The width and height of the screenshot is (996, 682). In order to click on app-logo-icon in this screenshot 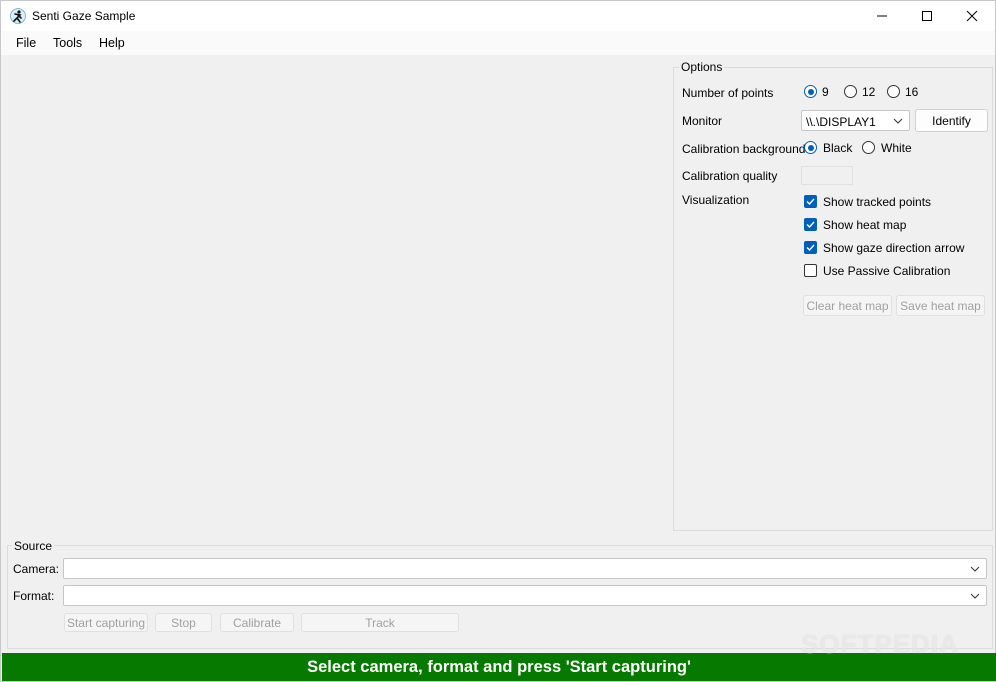, I will do `click(18, 16)`.